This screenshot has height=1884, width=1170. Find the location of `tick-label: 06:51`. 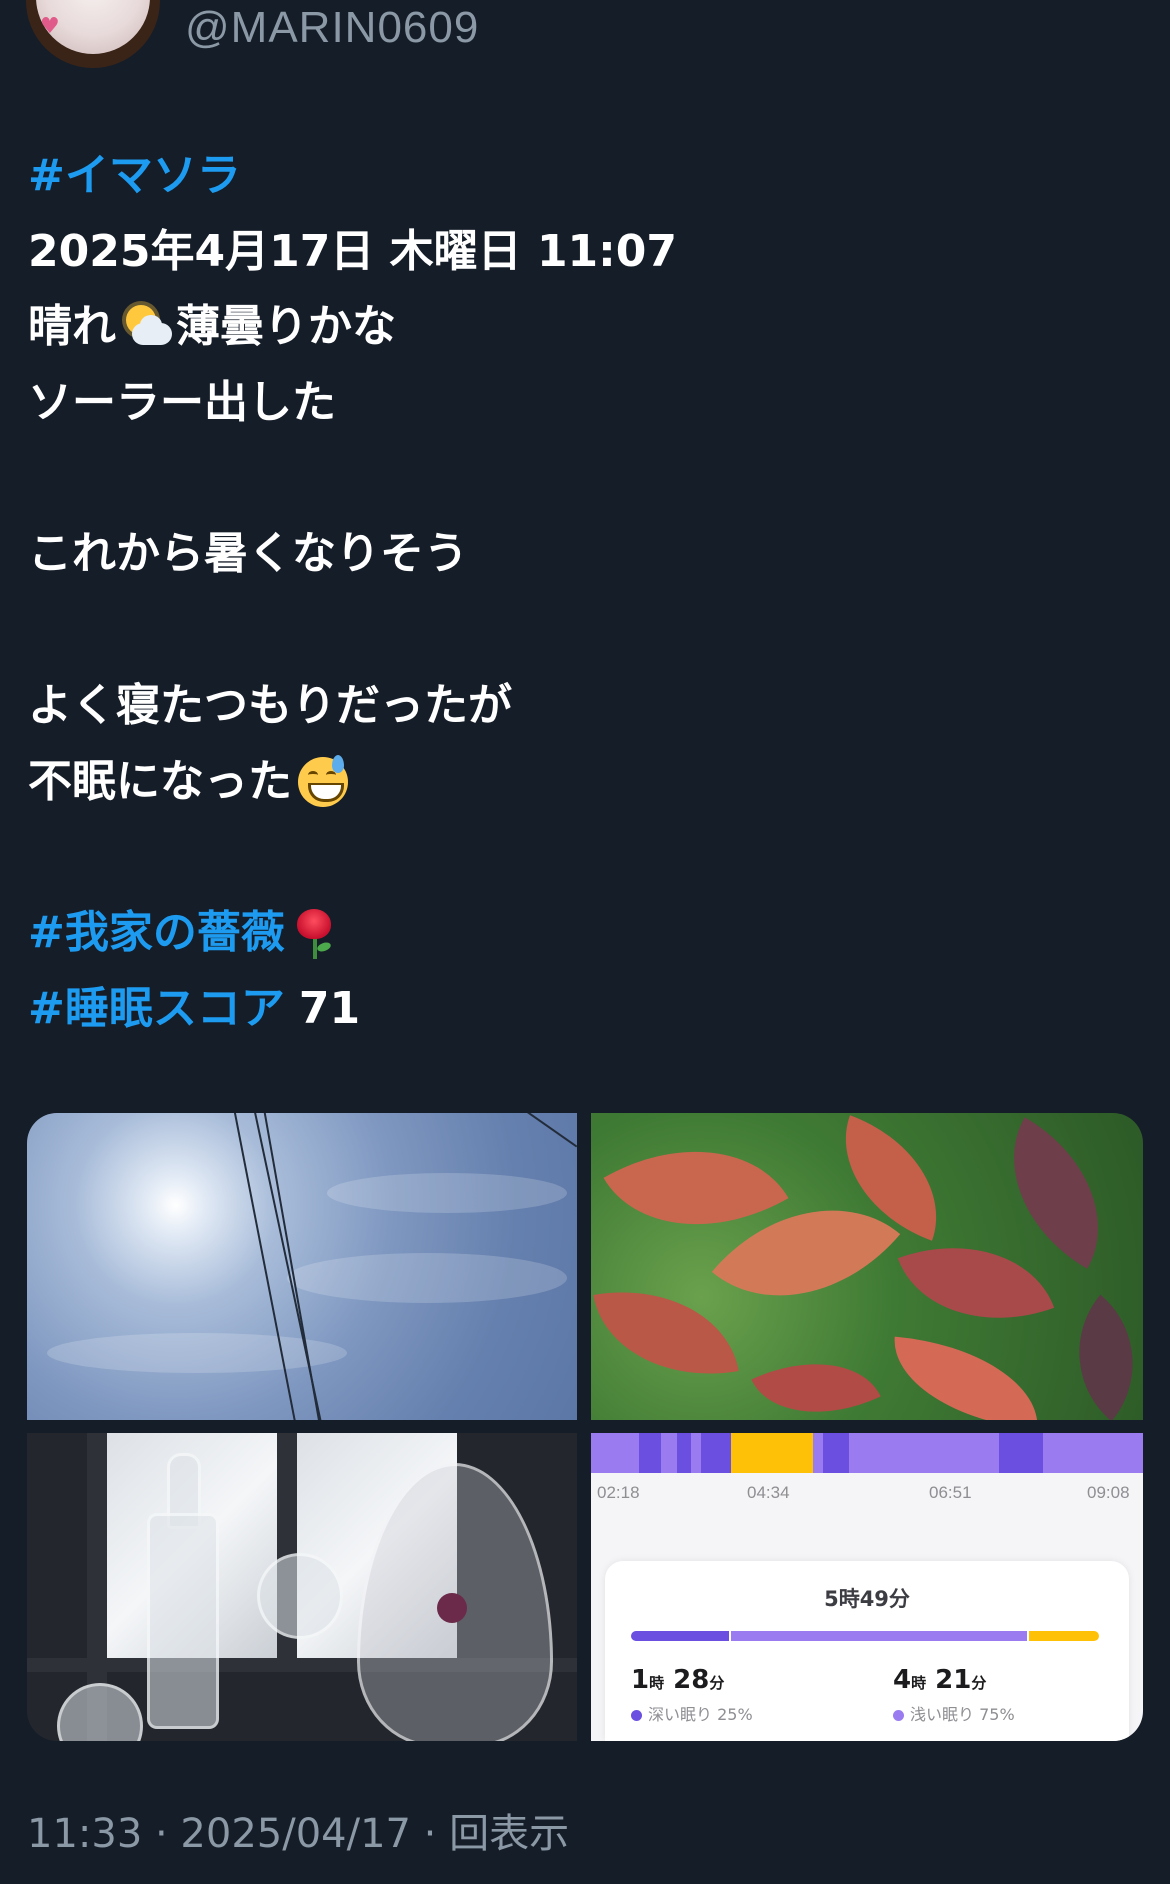

tick-label: 06:51 is located at coordinates (950, 1492).